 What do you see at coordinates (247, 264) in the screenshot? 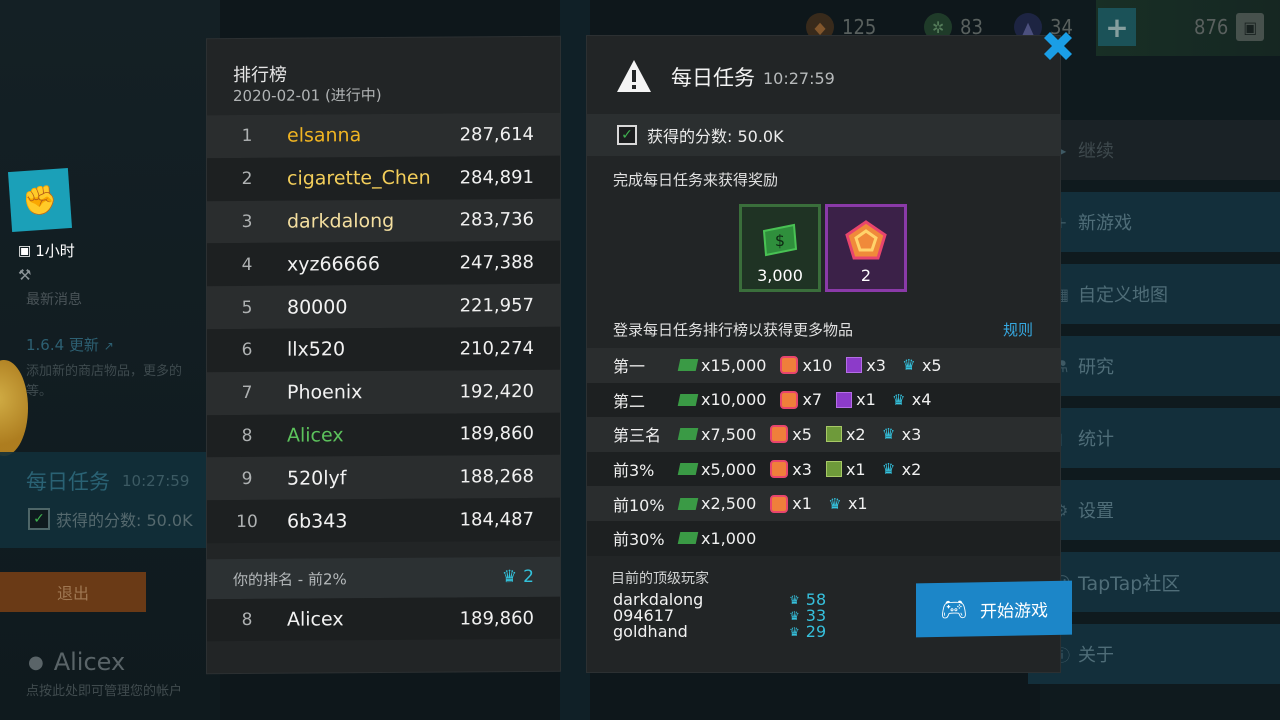
I see `row-rank: 4` at bounding box center [247, 264].